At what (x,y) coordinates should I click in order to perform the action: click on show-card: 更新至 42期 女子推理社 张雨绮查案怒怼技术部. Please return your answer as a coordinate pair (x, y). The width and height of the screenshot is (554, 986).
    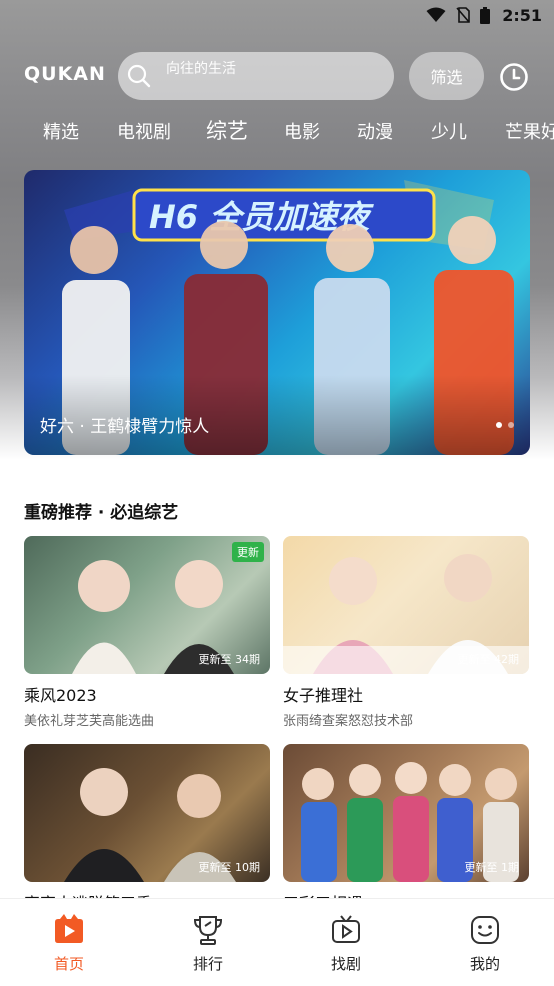
    Looking at the image, I should click on (406, 632).